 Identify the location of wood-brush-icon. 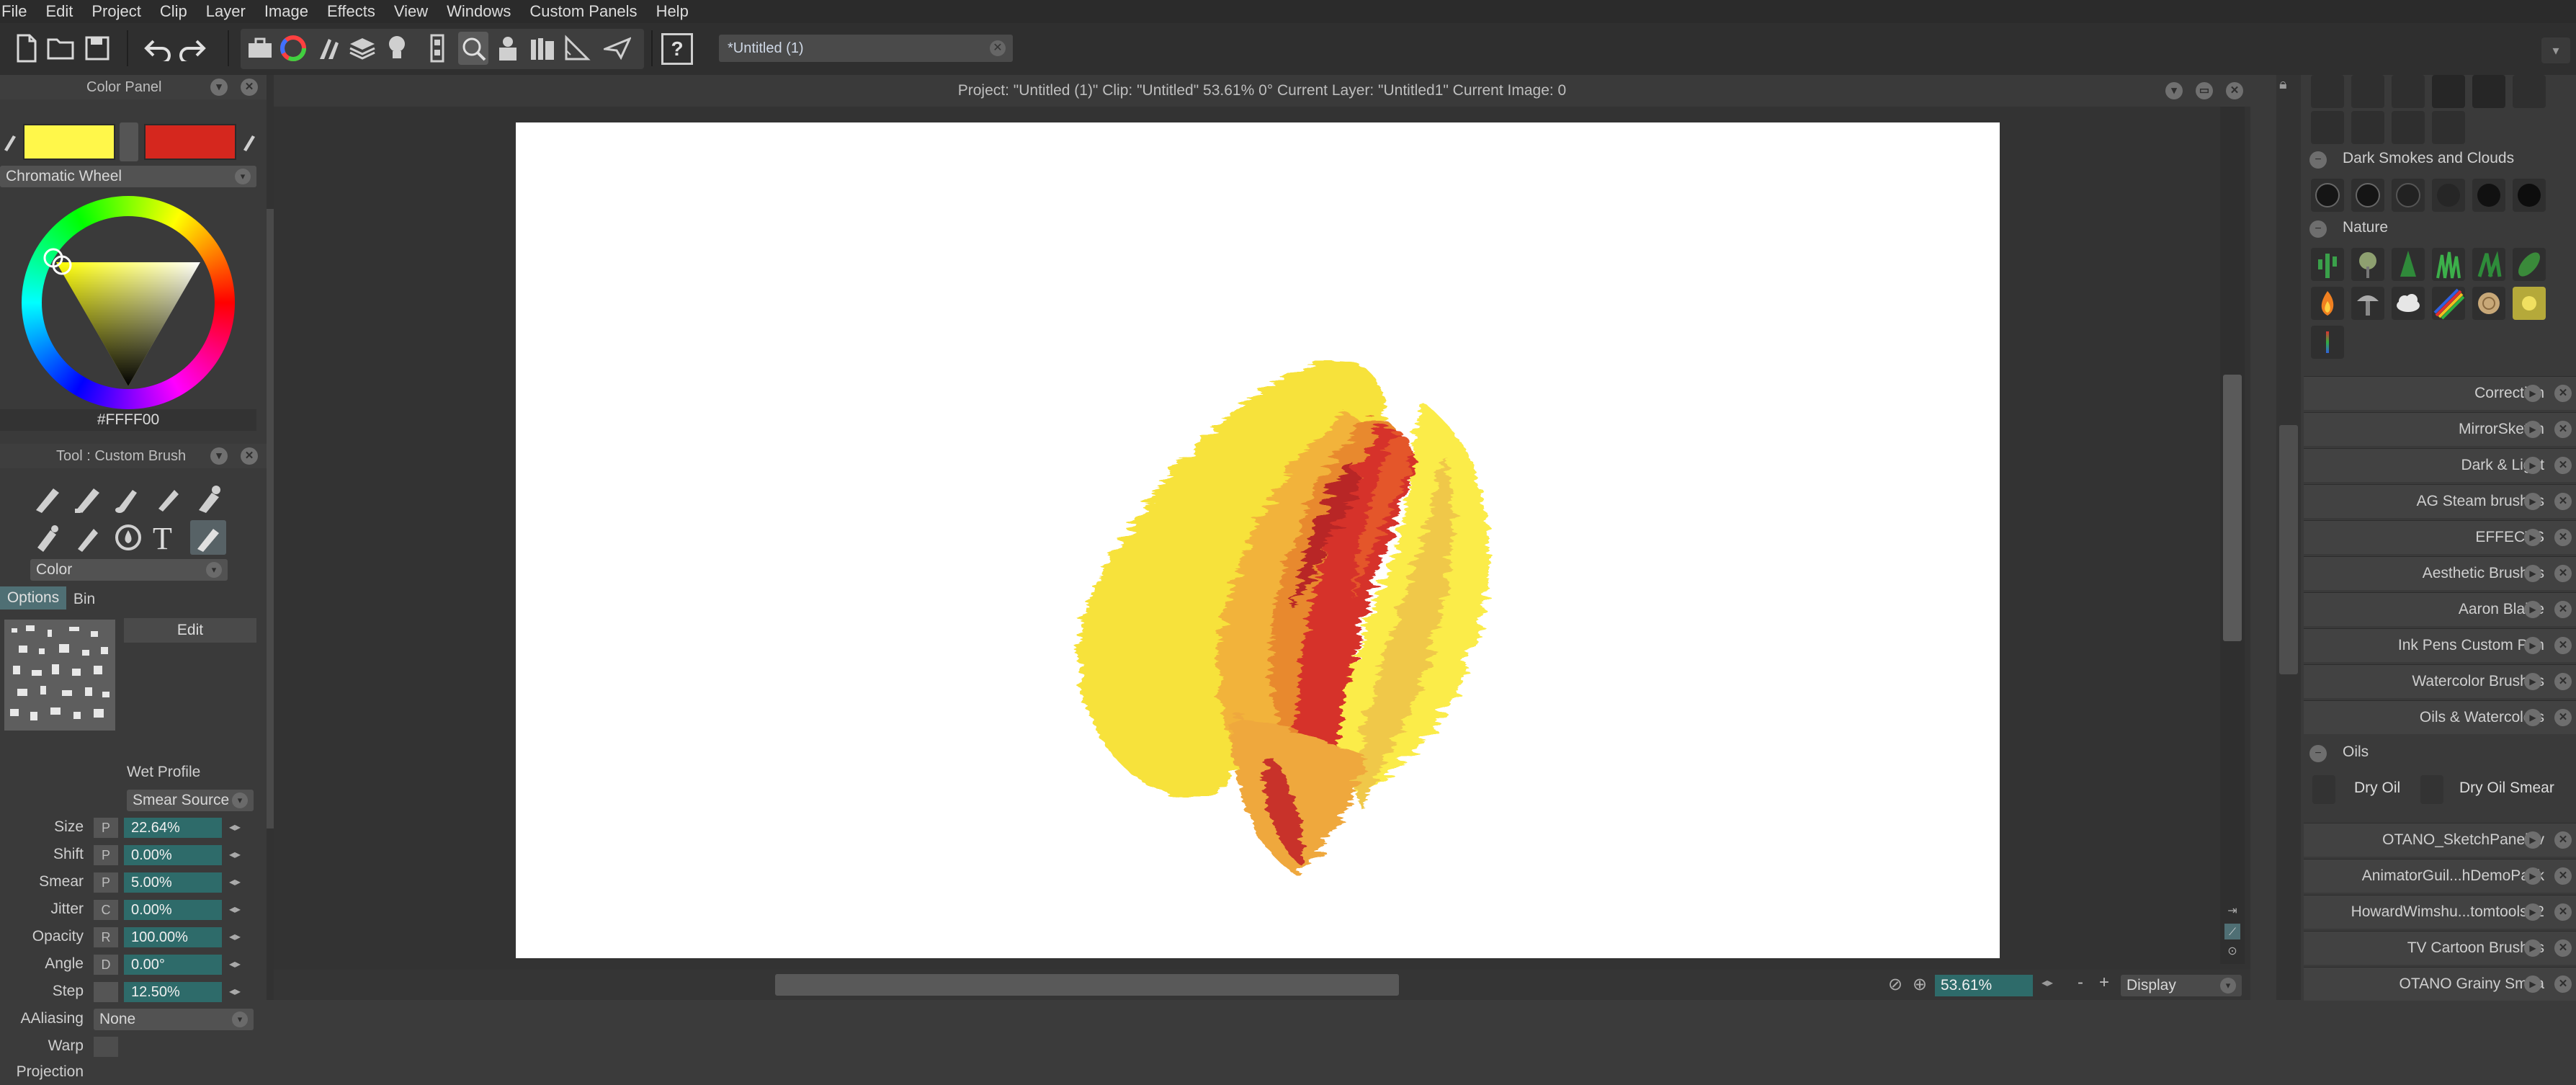
(2488, 303).